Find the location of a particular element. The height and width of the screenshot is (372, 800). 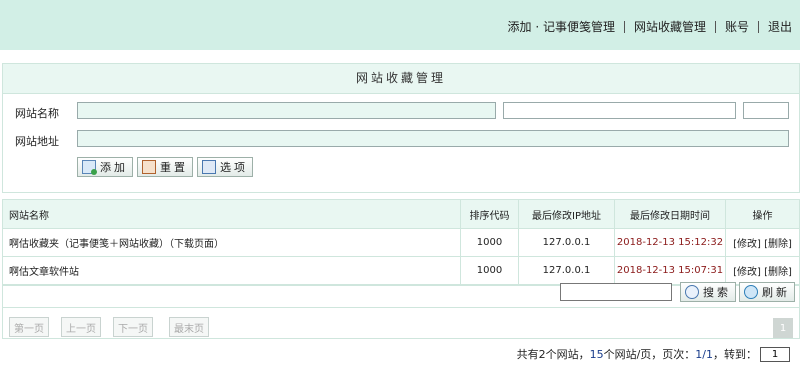

last-page-button: 最末页 is located at coordinates (189, 327).